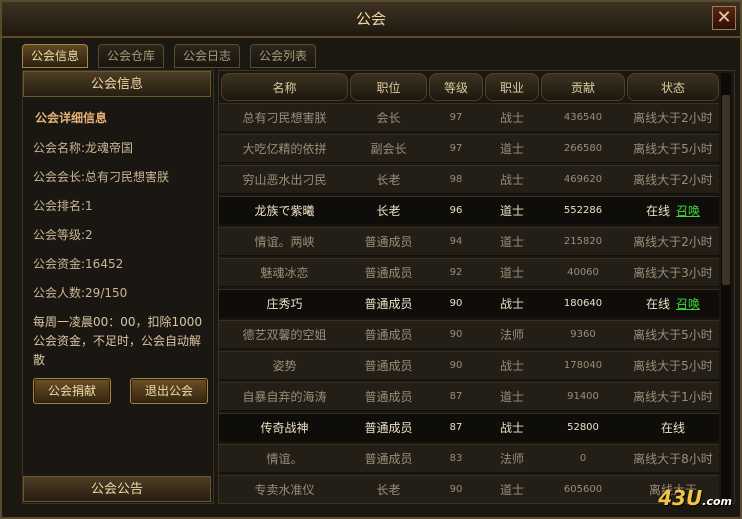 This screenshot has height=519, width=742. I want to click on guild-funds: 公会资金:16452, so click(78, 264).